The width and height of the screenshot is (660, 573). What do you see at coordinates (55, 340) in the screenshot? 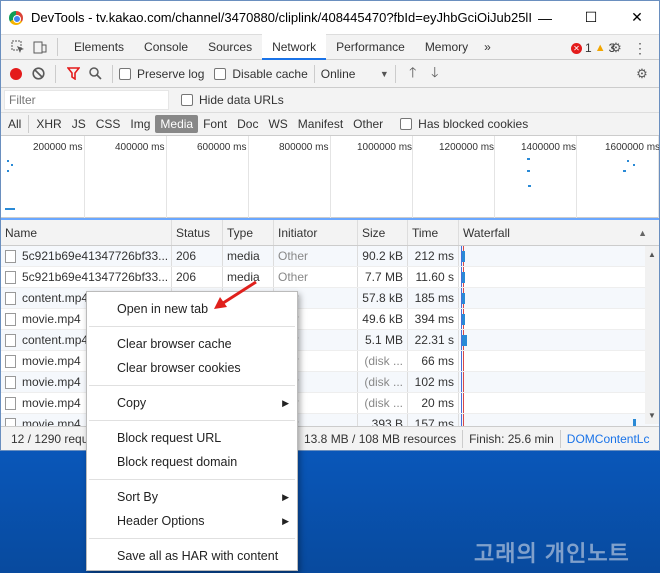
I see `cell-name-text: content.mp4` at bounding box center [55, 340].